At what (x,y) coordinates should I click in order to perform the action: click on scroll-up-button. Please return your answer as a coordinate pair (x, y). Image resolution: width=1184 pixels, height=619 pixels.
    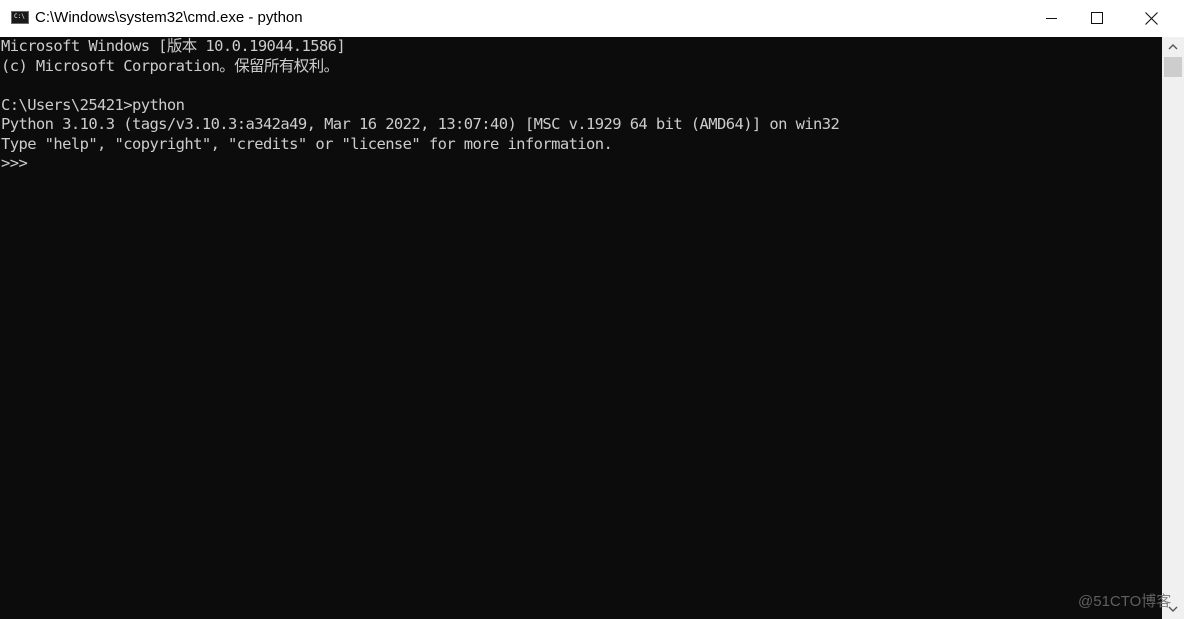
    Looking at the image, I should click on (1173, 47).